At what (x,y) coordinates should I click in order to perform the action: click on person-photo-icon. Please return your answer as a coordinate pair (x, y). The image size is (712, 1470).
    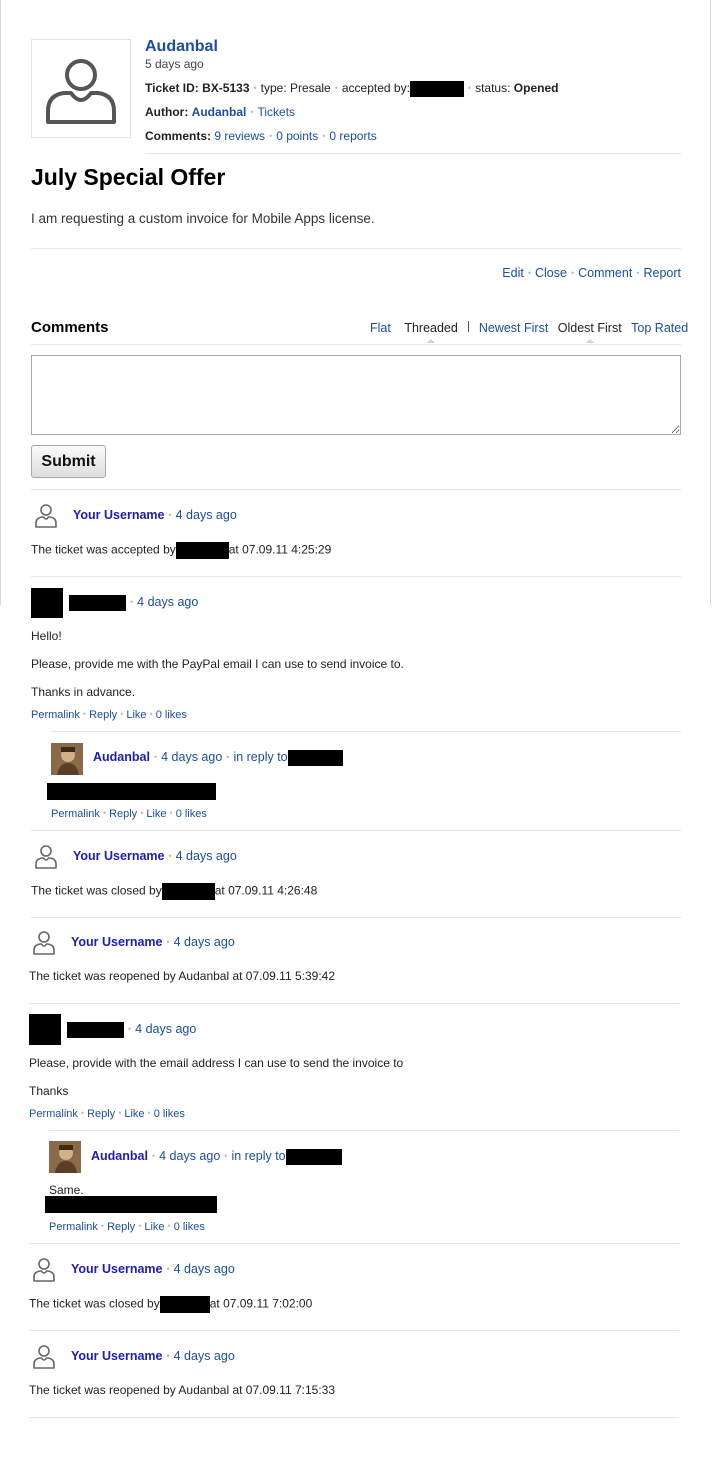
    Looking at the image, I should click on (67, 759).